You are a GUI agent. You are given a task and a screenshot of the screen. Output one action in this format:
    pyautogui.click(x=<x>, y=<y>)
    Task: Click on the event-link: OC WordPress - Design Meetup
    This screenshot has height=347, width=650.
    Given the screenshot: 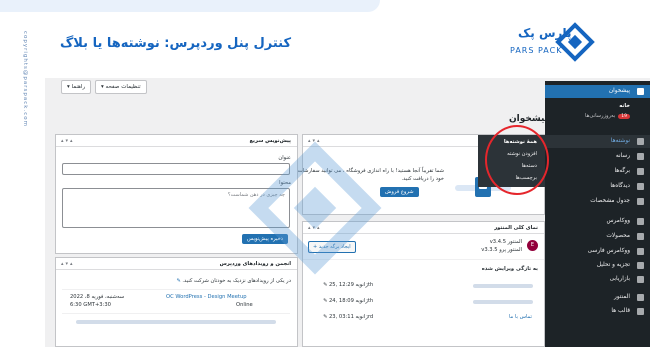 What is the action you would take?
    pyautogui.click(x=206, y=297)
    